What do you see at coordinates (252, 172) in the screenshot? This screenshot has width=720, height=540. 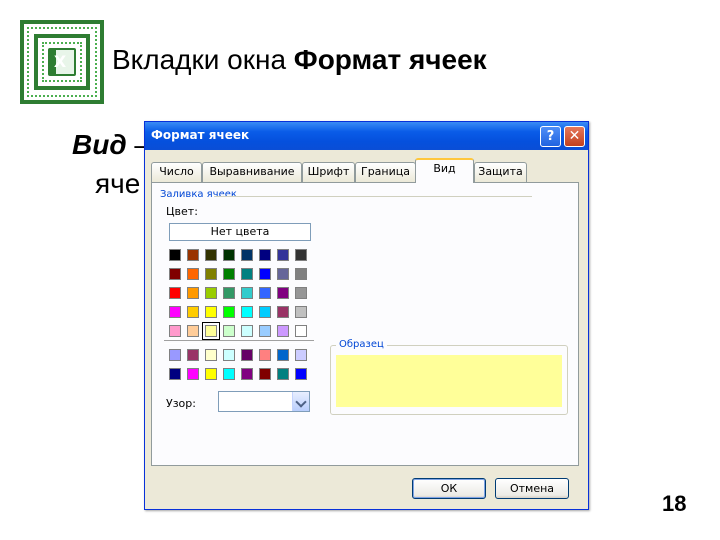 I see `tab-alignment: Выравнивание` at bounding box center [252, 172].